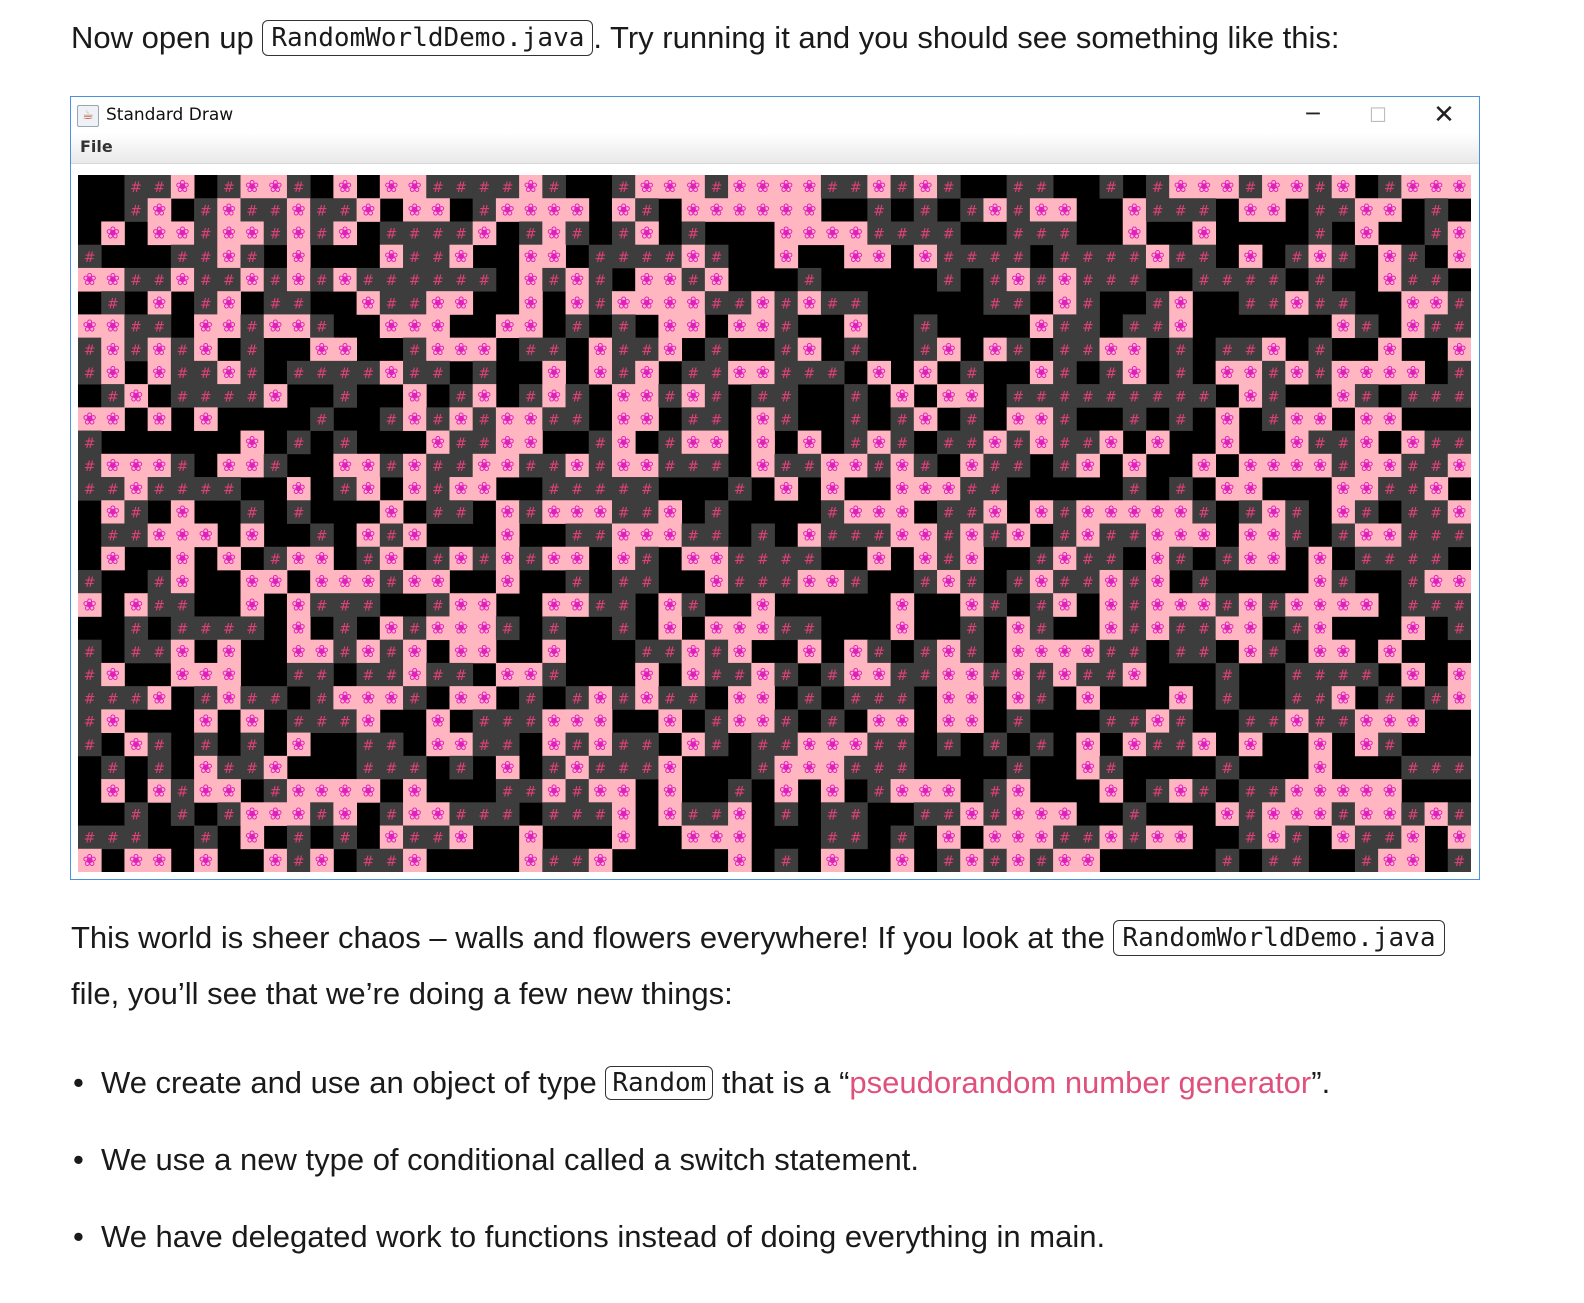  Describe the element at coordinates (96, 146) in the screenshot. I see `menu-file: File` at that location.